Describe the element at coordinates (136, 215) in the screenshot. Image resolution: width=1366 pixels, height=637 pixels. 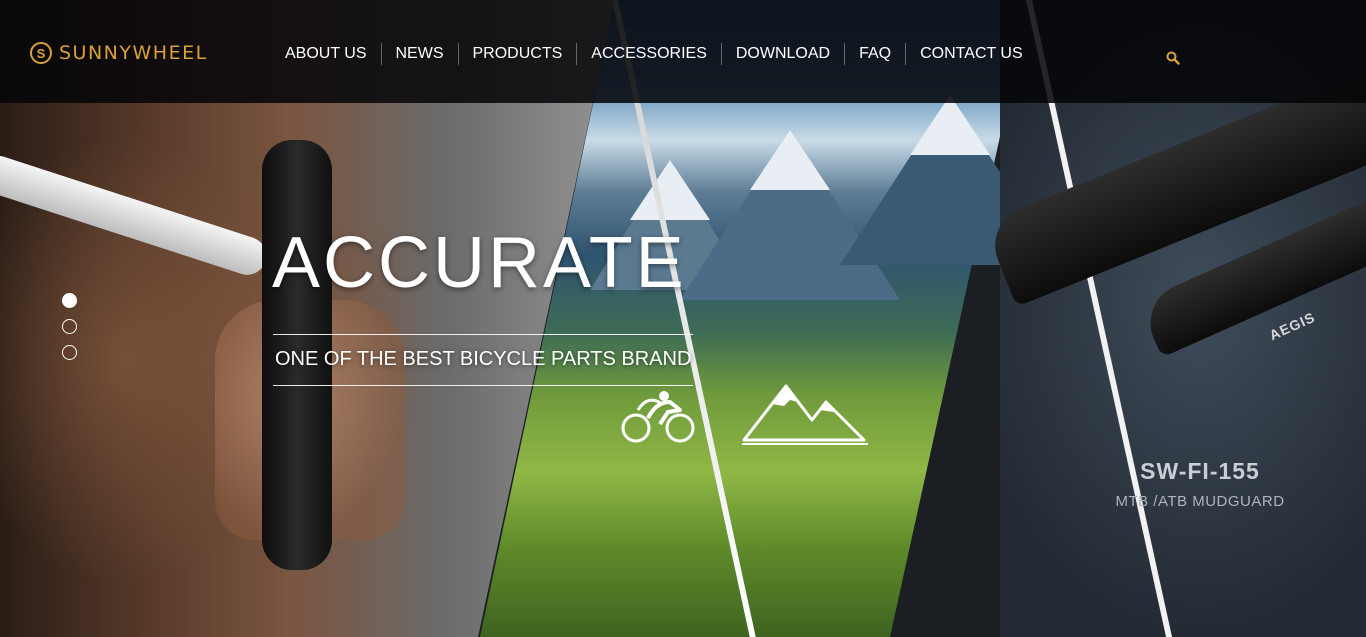
I see `handlebar-graphic` at that location.